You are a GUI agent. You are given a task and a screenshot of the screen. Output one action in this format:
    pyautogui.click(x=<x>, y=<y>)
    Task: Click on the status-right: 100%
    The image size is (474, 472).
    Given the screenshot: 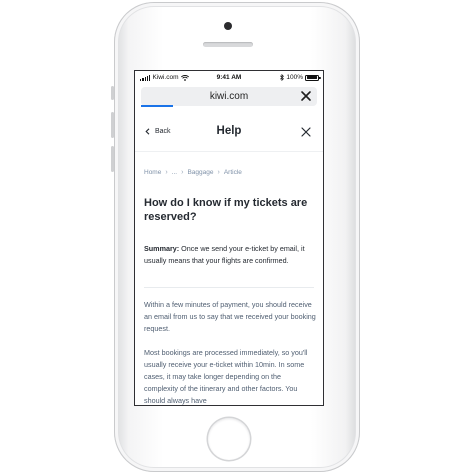 What is the action you would take?
    pyautogui.click(x=300, y=77)
    